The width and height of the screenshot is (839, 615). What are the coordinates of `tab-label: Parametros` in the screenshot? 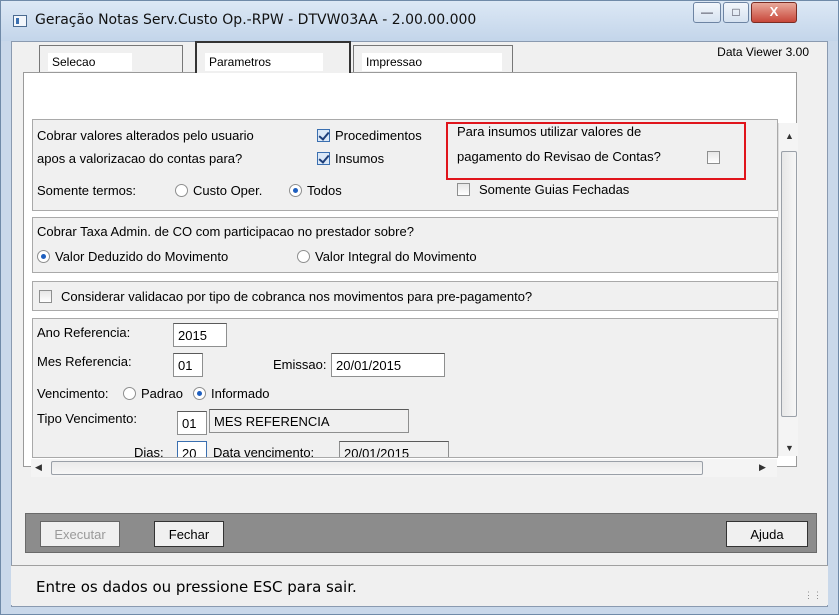 It's located at (264, 62).